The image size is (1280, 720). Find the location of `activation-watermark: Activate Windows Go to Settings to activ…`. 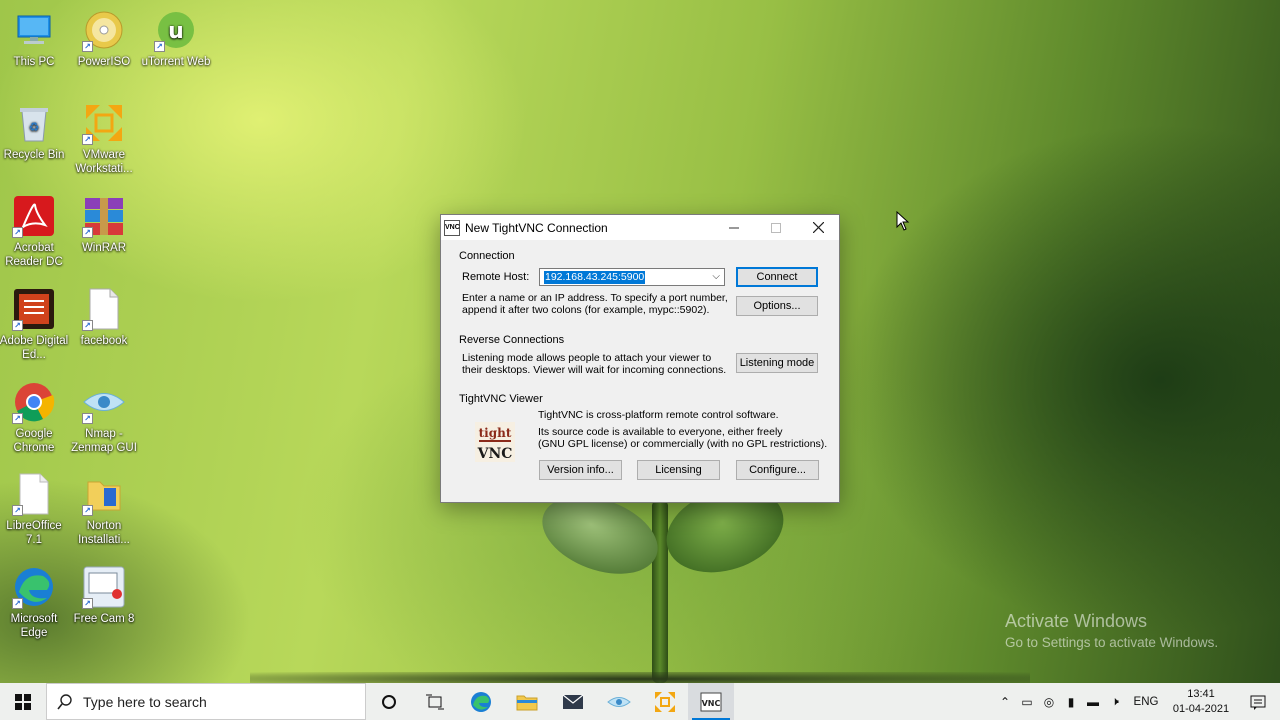

activation-watermark: Activate Windows Go to Settings to activ… is located at coordinates (1111, 630).